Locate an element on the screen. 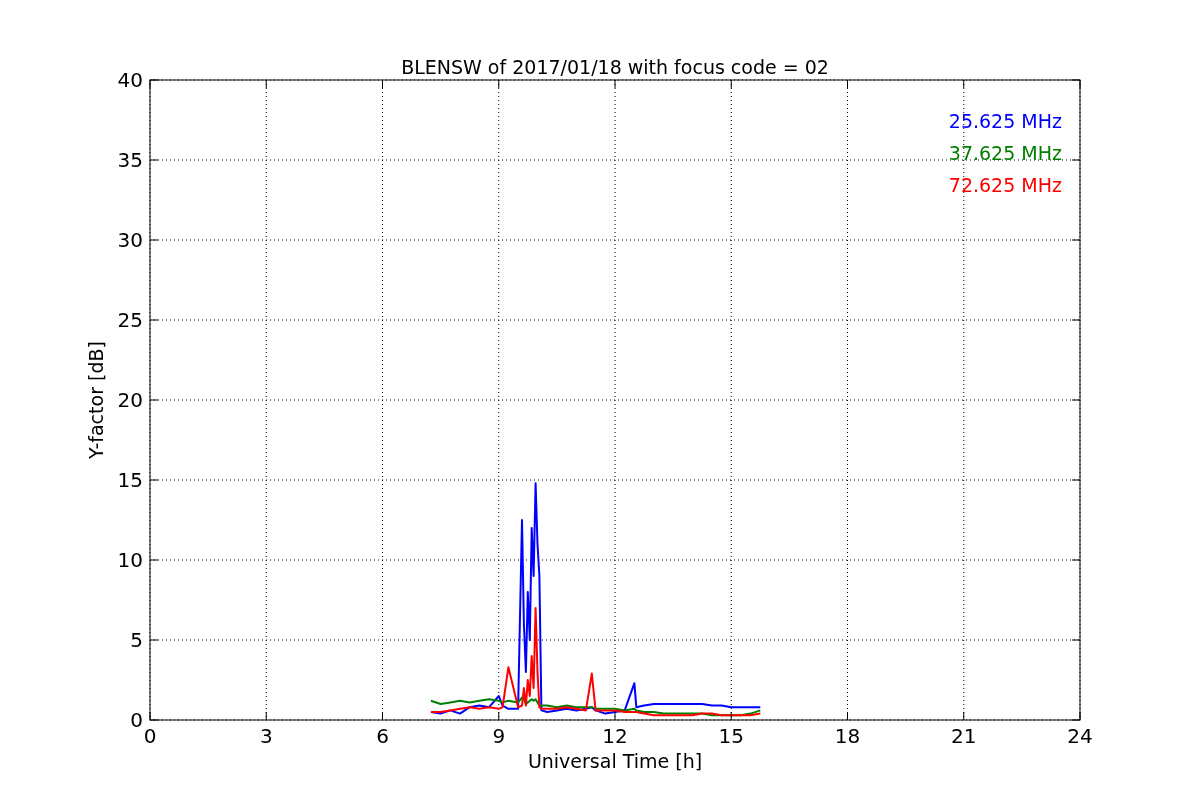 Image resolution: width=1200 pixels, height=800 pixels. y-tick-label: 35 is located at coordinates (130, 160).